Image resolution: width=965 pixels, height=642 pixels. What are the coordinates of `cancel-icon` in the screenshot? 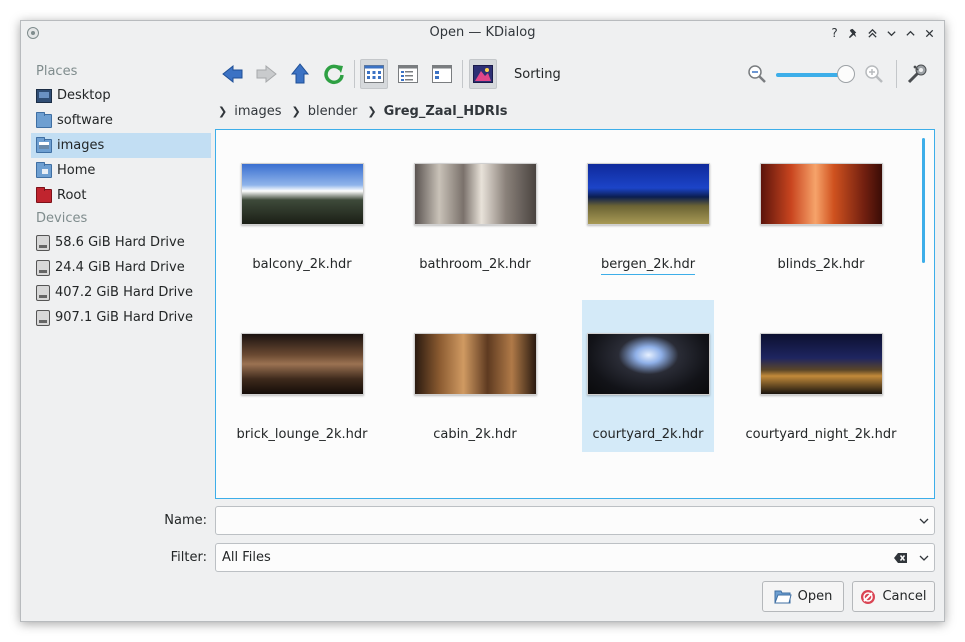 It's located at (868, 596).